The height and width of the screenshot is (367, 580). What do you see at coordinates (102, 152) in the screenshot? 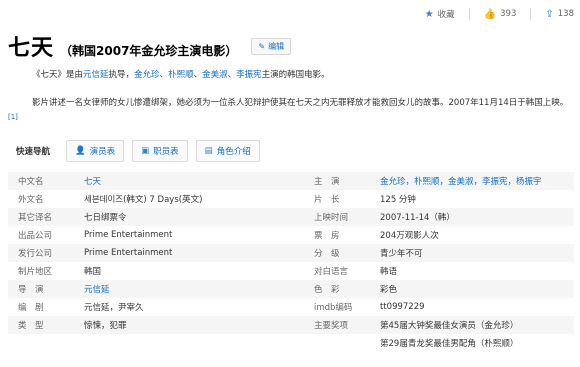
I see `button-label: 演员表` at bounding box center [102, 152].